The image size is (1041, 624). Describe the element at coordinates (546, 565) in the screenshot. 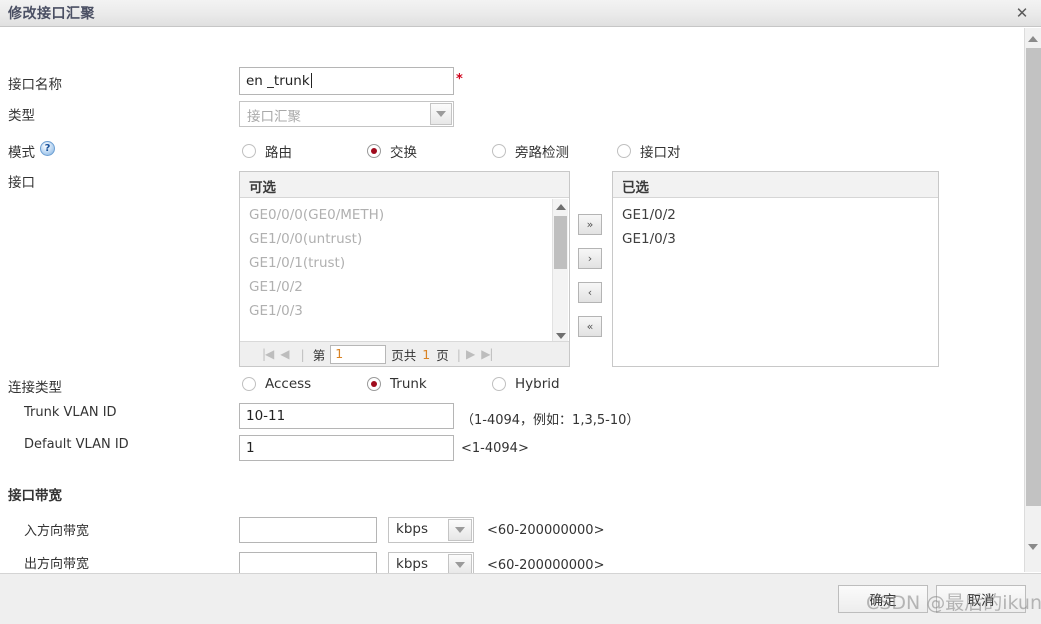

I see `outbound-bandwidth-hint: <60-200000000>` at that location.